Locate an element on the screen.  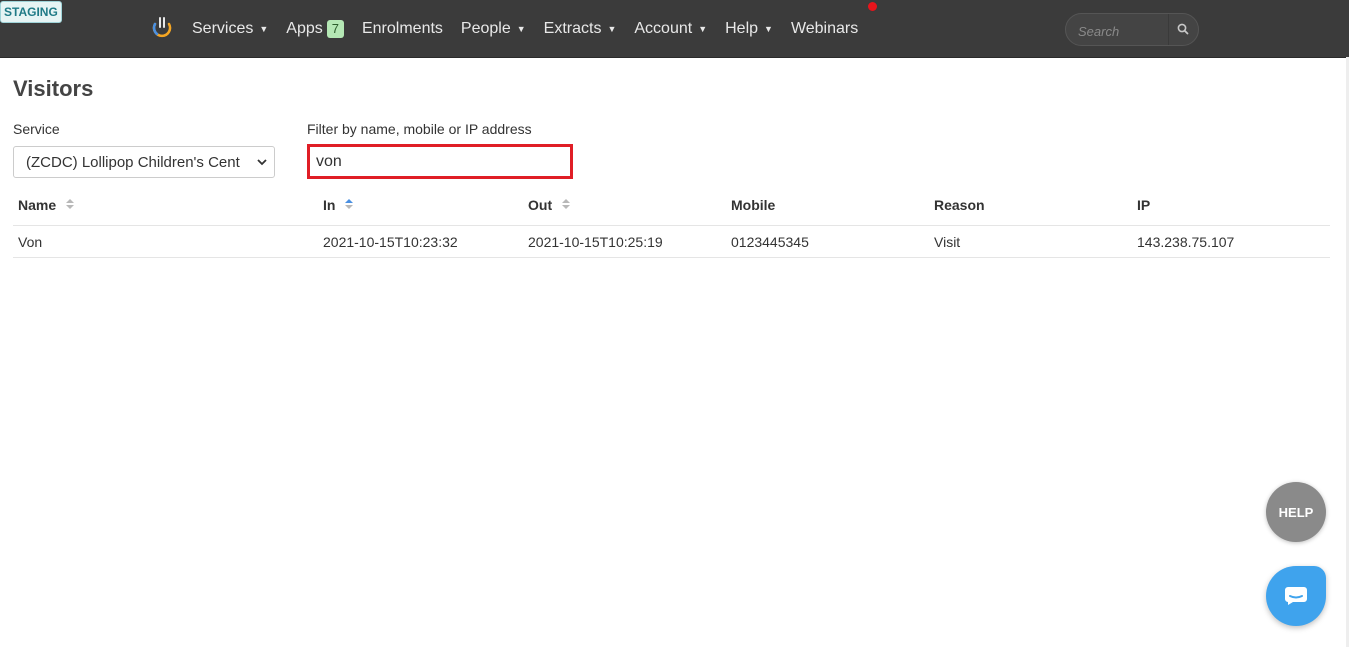
service-label: Service is located at coordinates (36, 129).